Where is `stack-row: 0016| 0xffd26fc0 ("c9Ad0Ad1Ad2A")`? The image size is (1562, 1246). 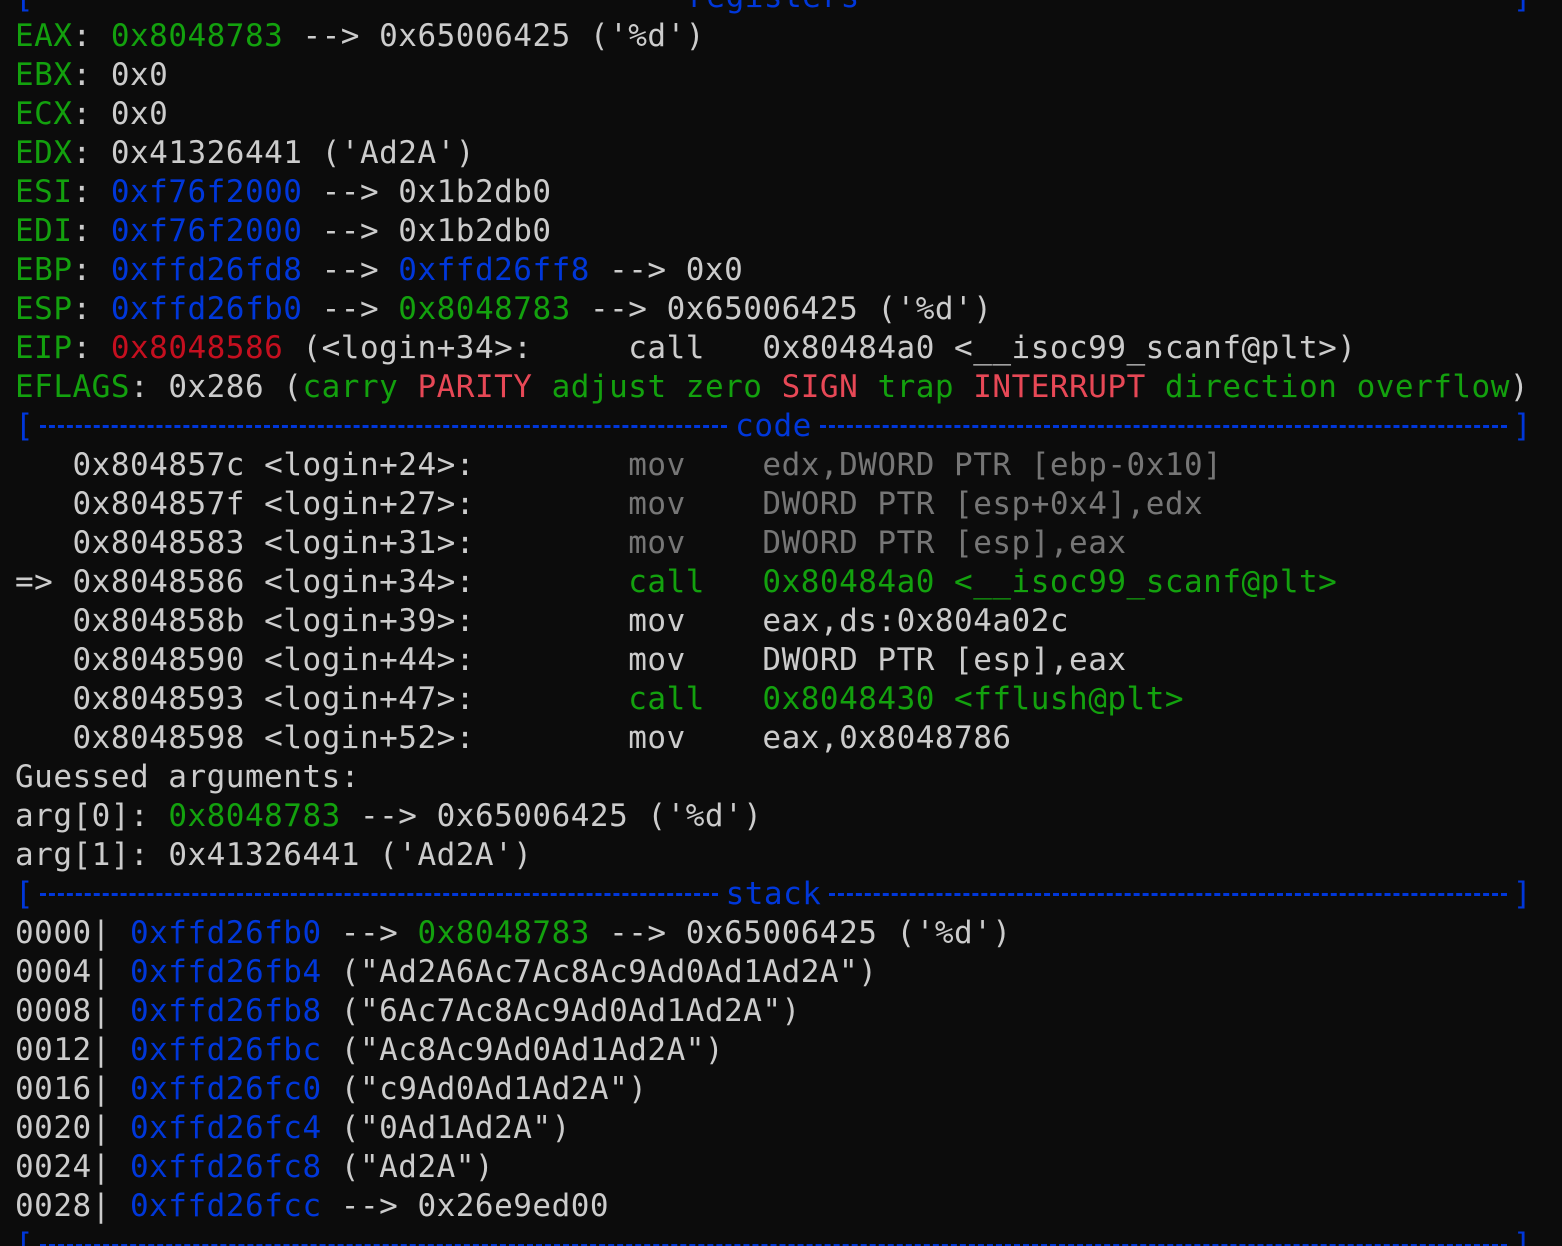
stack-row: 0016| 0xffd26fc0 ("c9Ad0Ad1Ad2A") is located at coordinates (331, 1089).